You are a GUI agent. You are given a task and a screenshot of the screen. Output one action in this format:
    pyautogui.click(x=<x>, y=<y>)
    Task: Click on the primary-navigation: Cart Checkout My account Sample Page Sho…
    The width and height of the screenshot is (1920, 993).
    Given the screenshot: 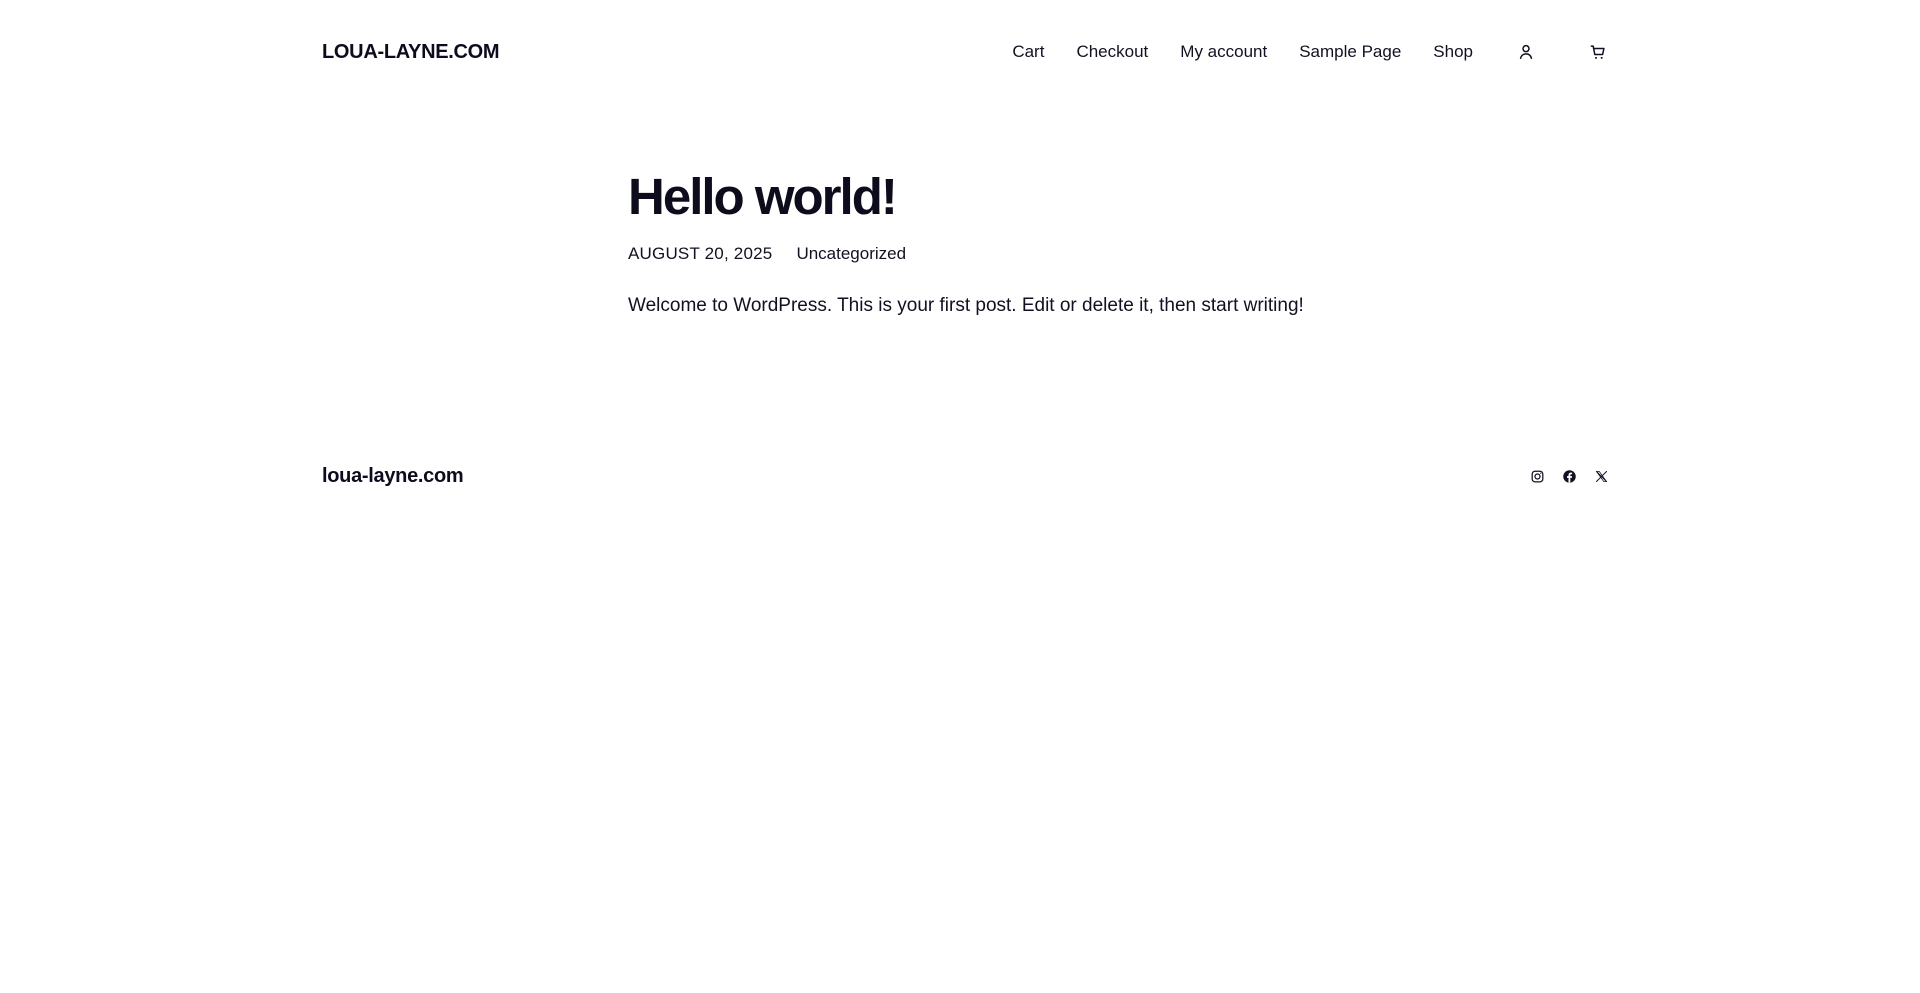 What is the action you would take?
    pyautogui.click(x=1311, y=52)
    